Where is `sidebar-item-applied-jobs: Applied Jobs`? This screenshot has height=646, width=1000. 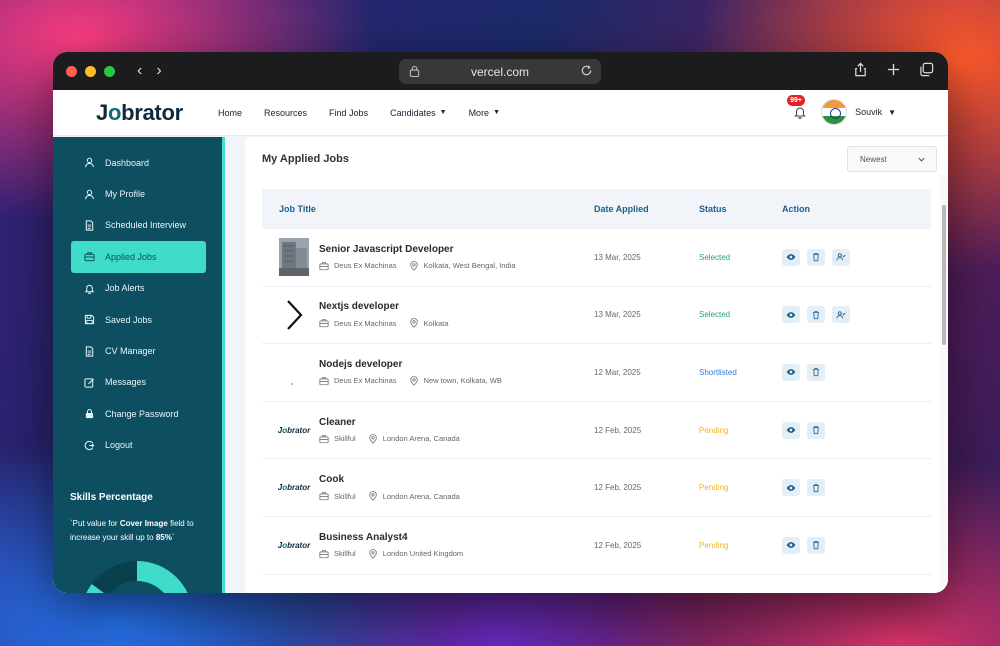 sidebar-item-applied-jobs: Applied Jobs is located at coordinates (138, 257).